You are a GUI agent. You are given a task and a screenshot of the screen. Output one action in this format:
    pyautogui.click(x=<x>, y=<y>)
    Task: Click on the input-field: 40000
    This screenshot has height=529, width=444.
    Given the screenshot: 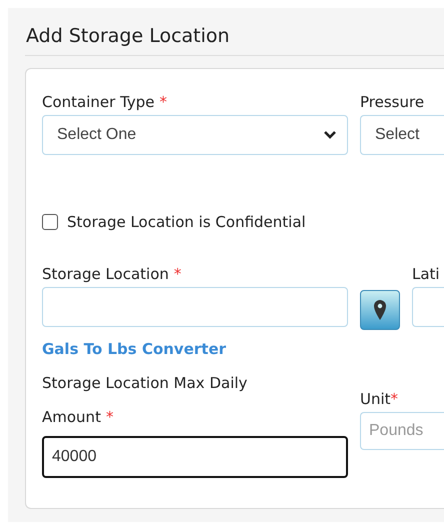 What is the action you would take?
    pyautogui.click(x=195, y=457)
    